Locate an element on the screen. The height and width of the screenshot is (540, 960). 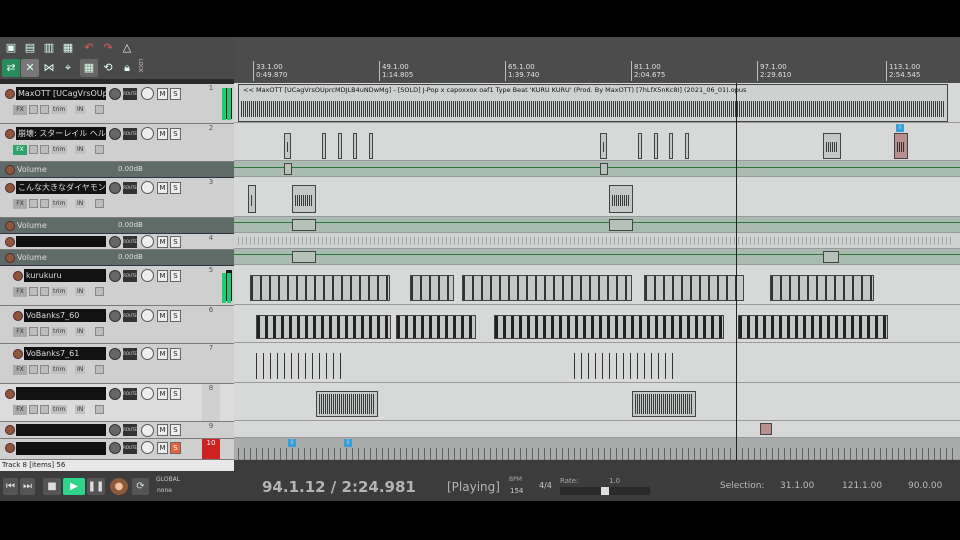
undo-icon: ↶ is located at coordinates (89, 48).